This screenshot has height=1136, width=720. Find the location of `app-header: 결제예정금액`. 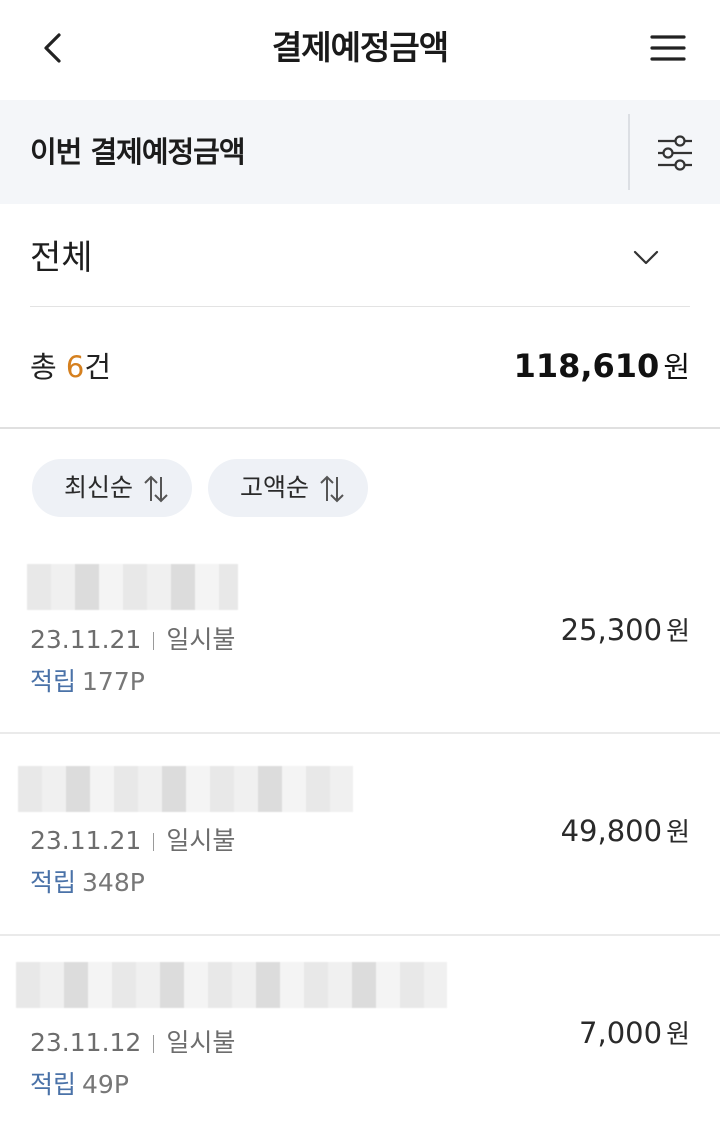

app-header: 결제예정금액 is located at coordinates (360, 50).